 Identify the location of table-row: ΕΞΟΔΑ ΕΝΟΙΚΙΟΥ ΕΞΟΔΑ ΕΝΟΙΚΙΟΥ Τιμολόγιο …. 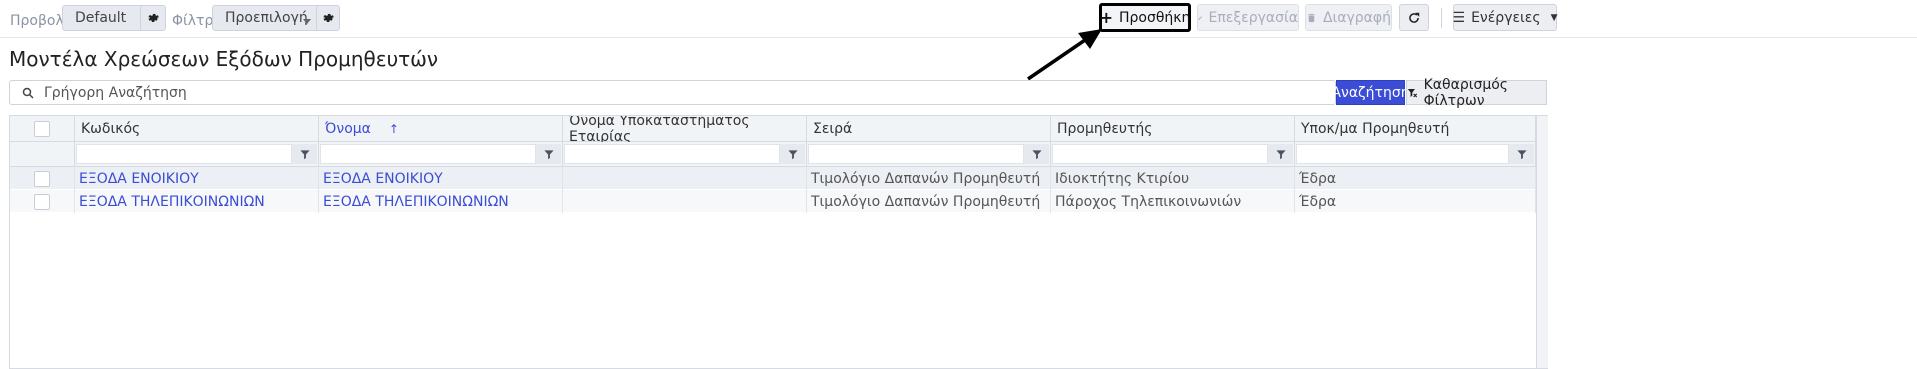
(773, 178).